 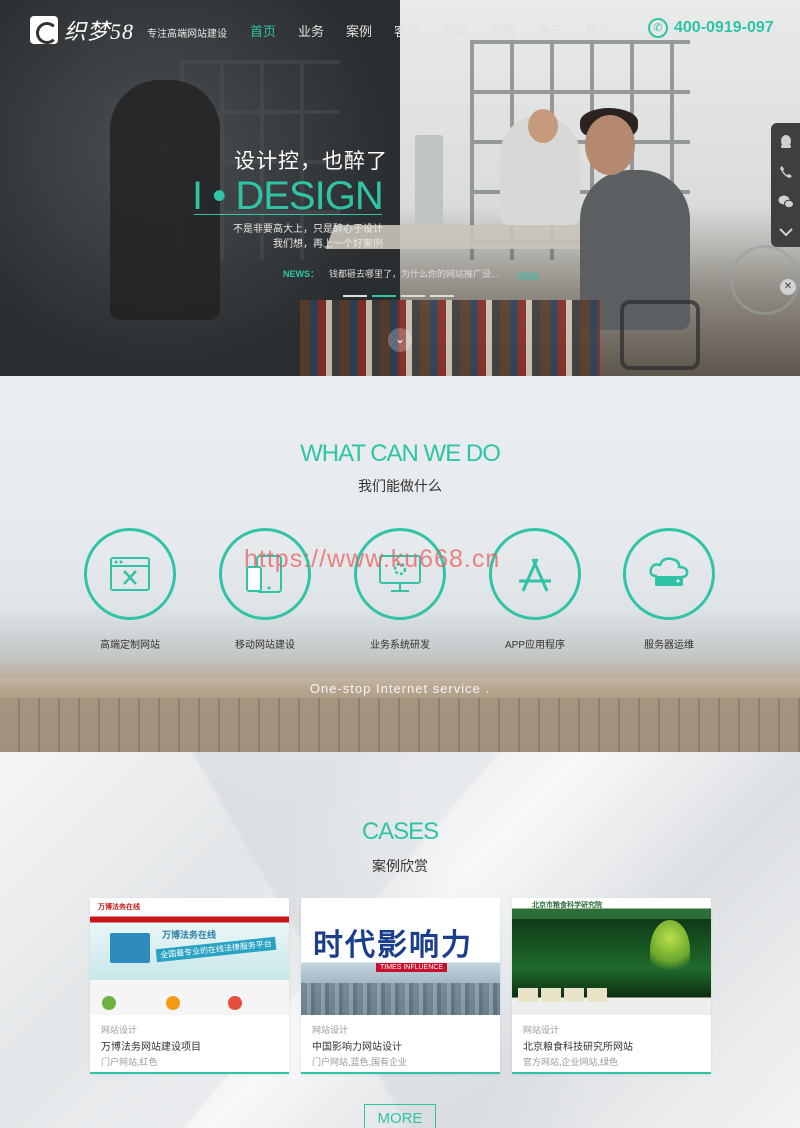 I want to click on chevron-down-icon: ⌄, so click(x=400, y=339).